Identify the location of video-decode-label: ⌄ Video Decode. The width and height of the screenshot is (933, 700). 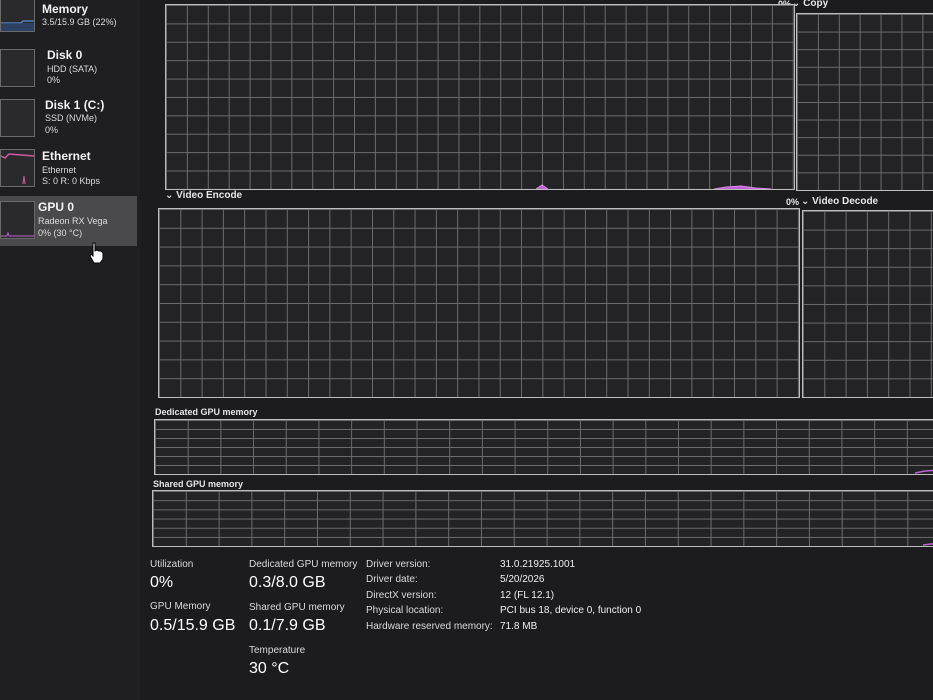
(839, 201).